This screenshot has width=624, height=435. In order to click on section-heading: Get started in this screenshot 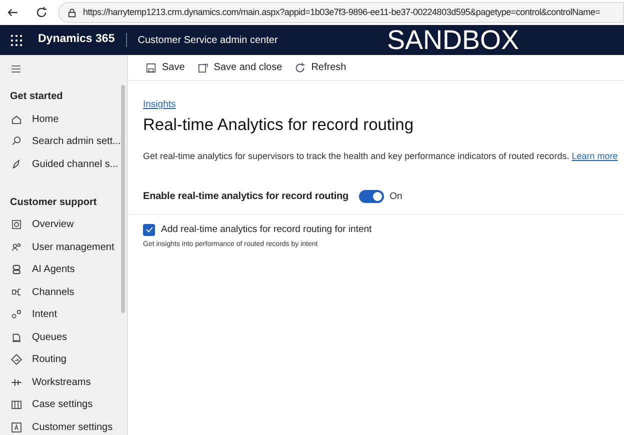, I will do `click(37, 97)`.